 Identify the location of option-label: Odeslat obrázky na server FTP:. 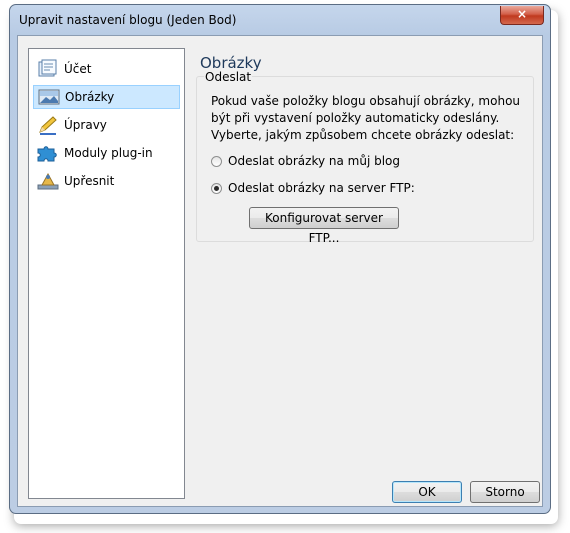
(321, 188).